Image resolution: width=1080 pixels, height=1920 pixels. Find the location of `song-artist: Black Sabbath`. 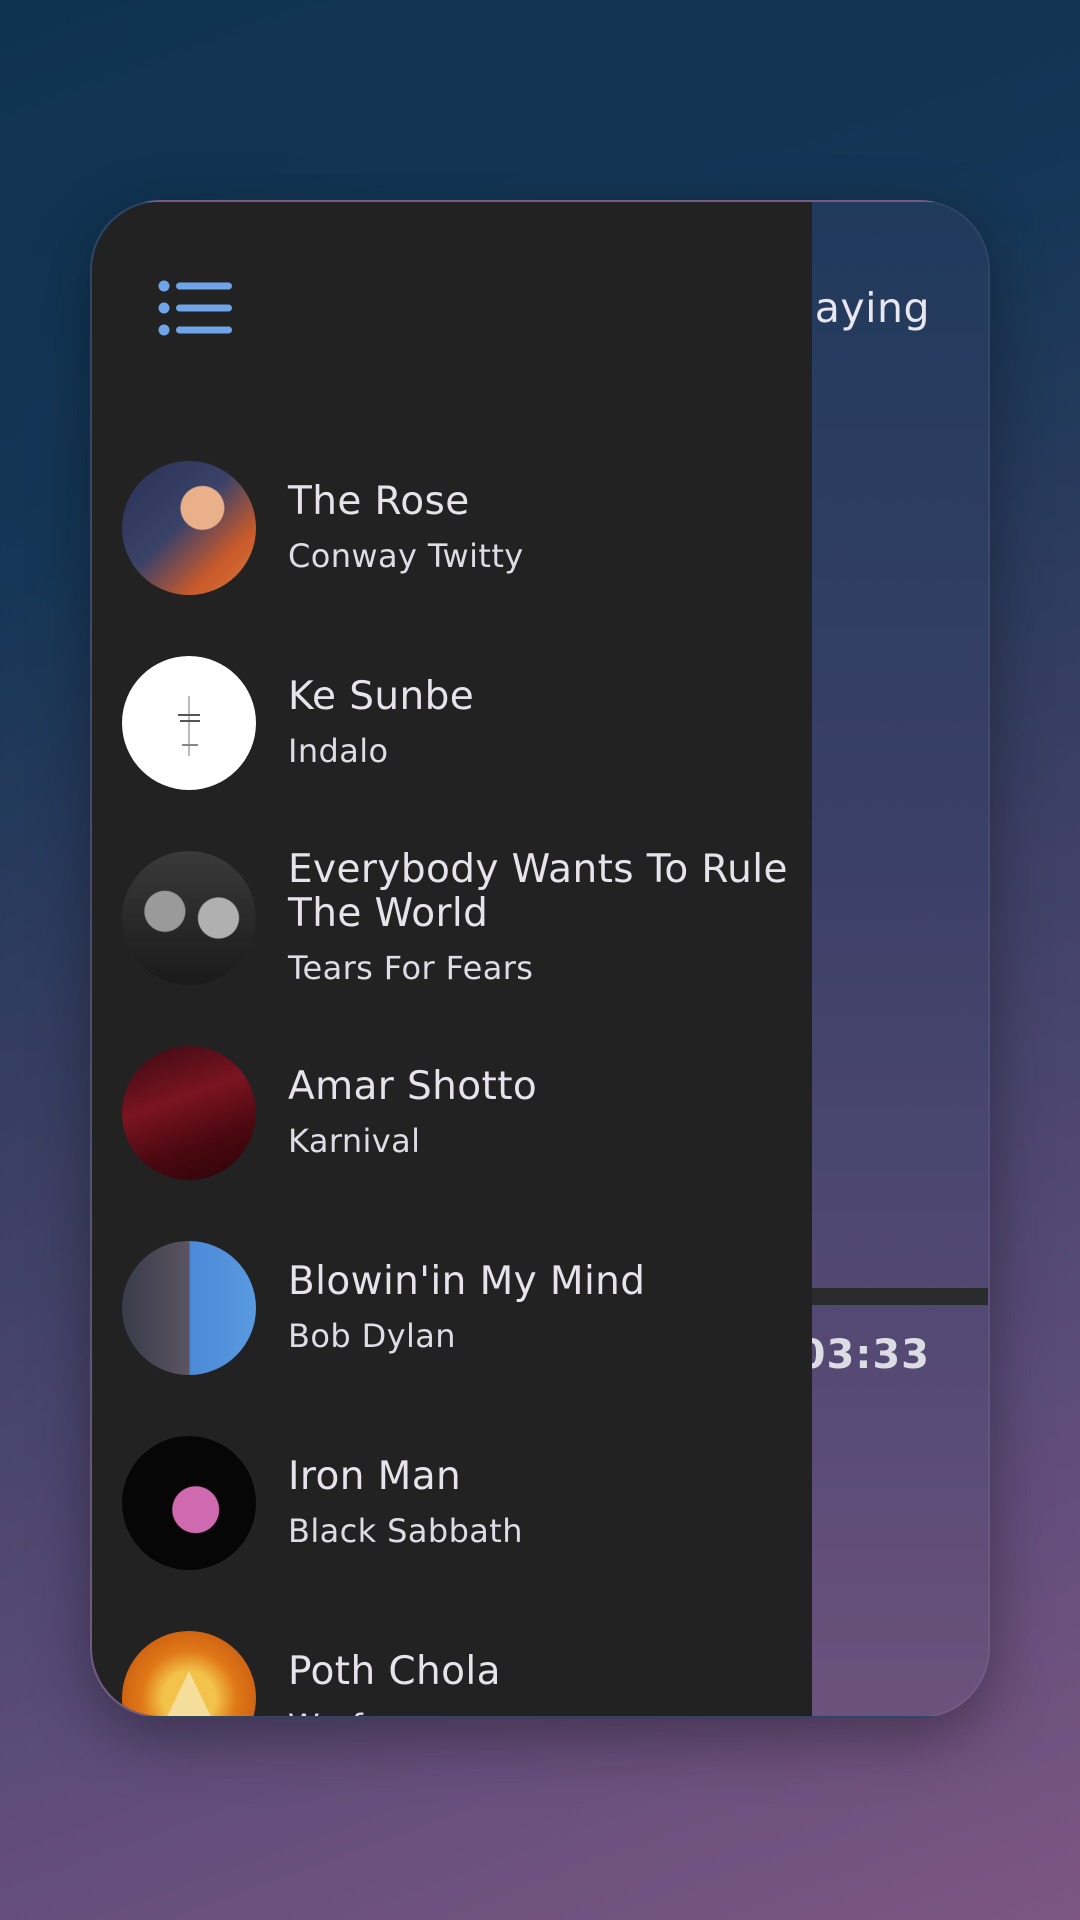

song-artist: Black Sabbath is located at coordinates (405, 1531).